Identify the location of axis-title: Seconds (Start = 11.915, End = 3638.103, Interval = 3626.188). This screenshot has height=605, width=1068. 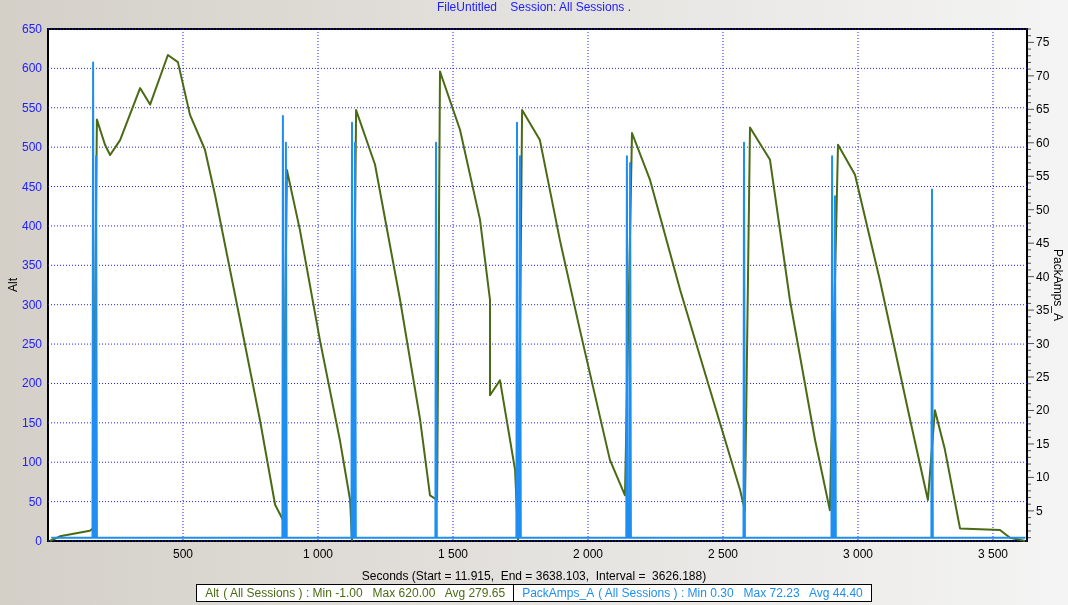
(534, 576).